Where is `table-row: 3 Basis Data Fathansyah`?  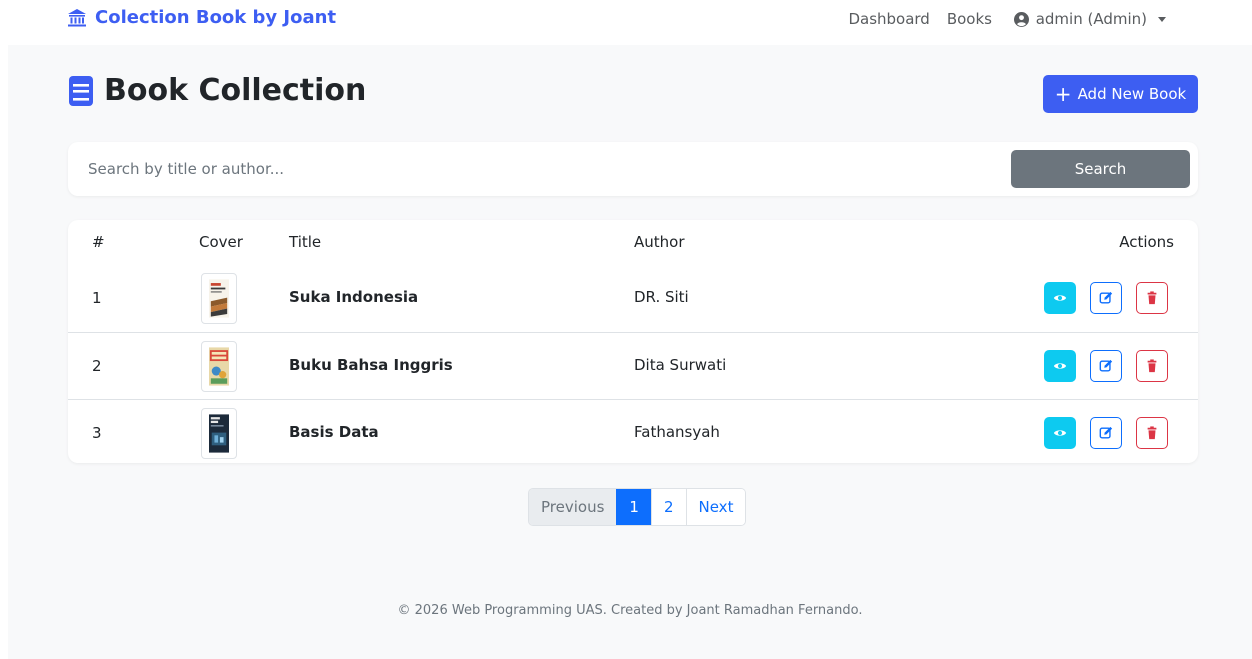 table-row: 3 Basis Data Fathansyah is located at coordinates (633, 431).